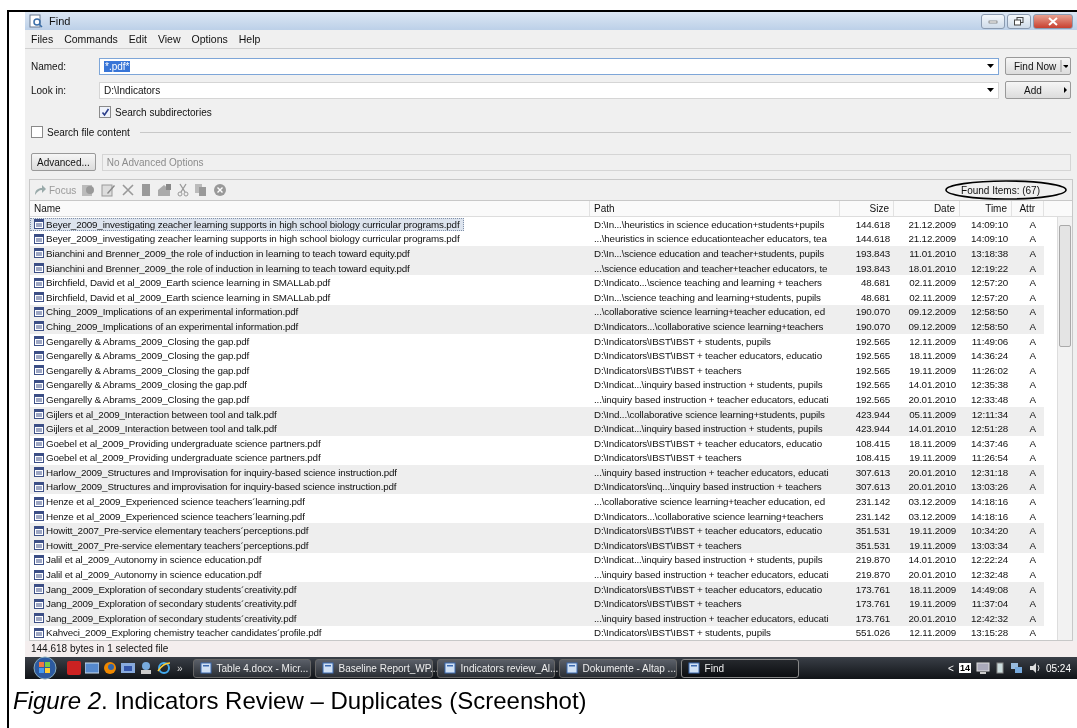 The image size is (1077, 728). I want to click on checkbox-label: Search subdirectories, so click(163, 112).